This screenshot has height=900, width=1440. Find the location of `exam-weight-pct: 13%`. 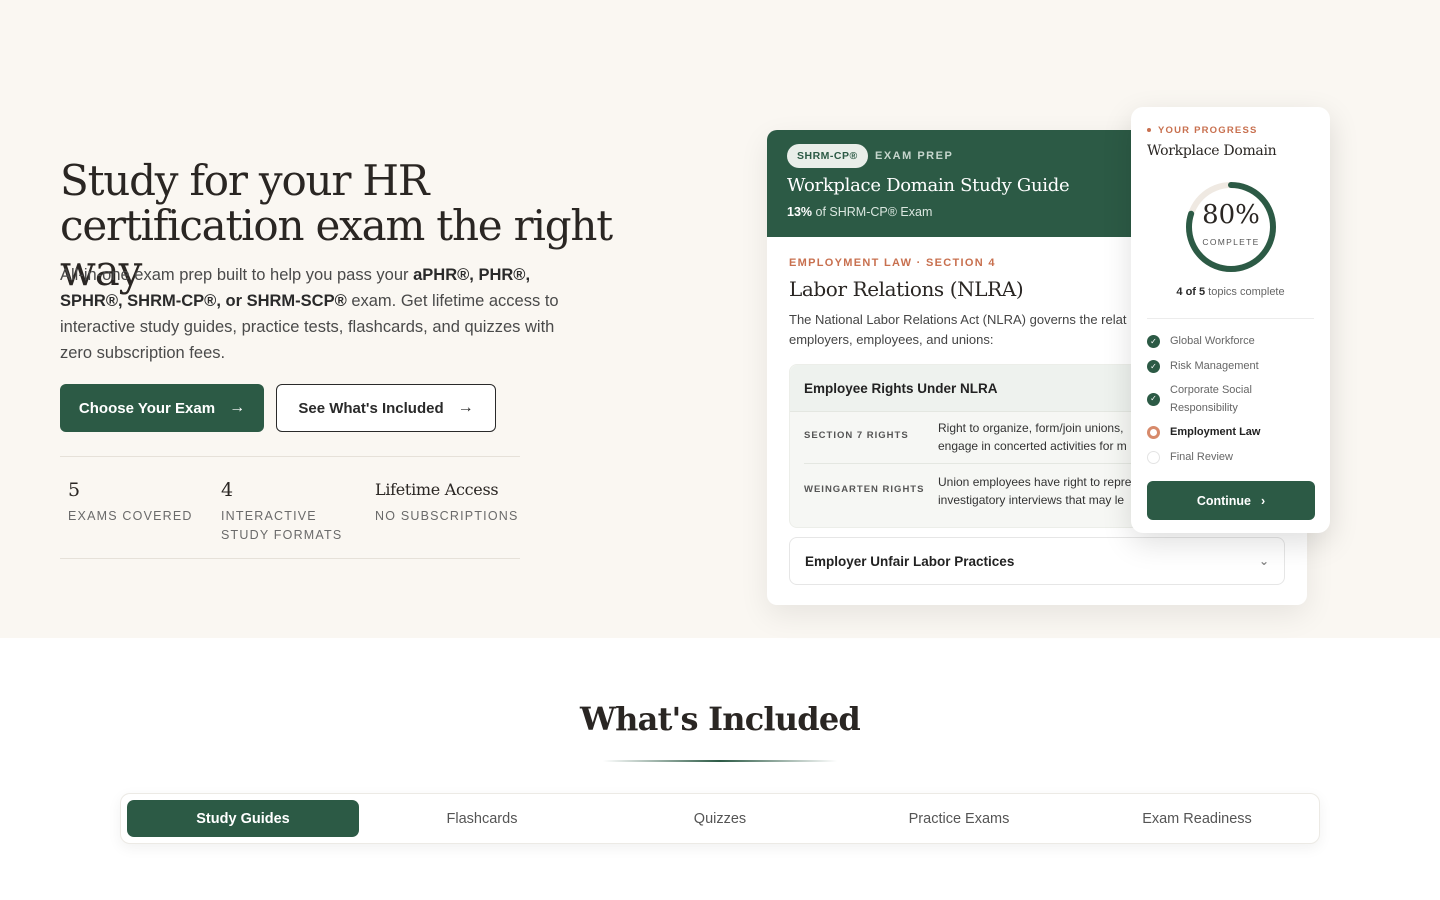

exam-weight-pct: 13% is located at coordinates (800, 212).